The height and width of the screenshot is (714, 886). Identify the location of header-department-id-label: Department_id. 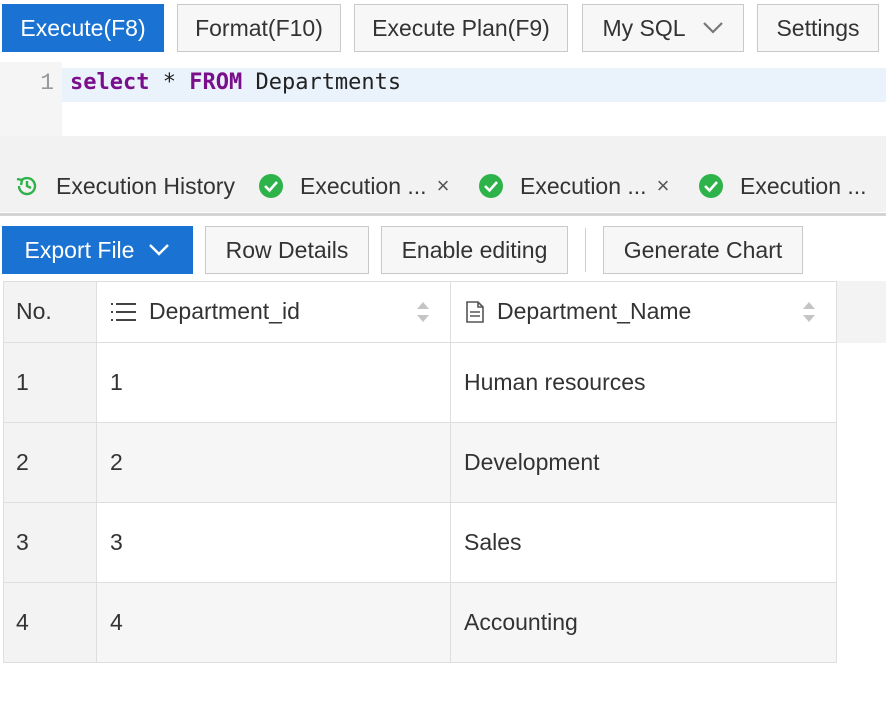
(224, 311).